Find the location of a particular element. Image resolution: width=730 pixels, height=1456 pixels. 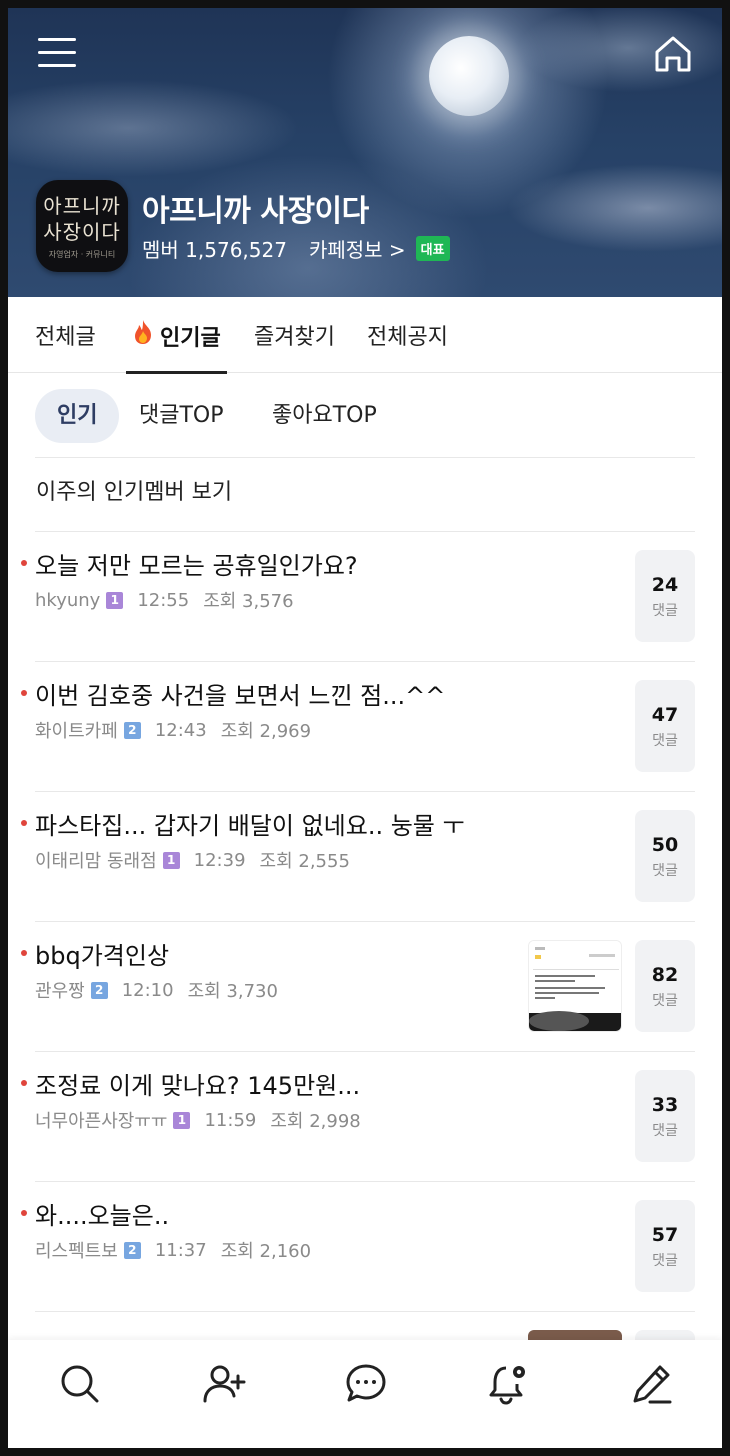

post-meta: 너무아픈사장ㅠㅠ 1 11:59 조회 2,998 is located at coordinates (198, 1120).